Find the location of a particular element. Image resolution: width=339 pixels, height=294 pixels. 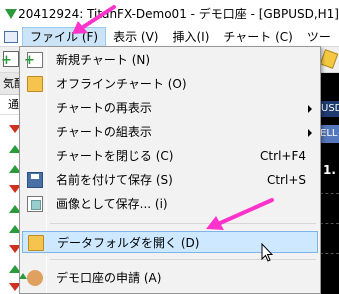

menu-item-label: 新規チャート (N) is located at coordinates (103, 60).